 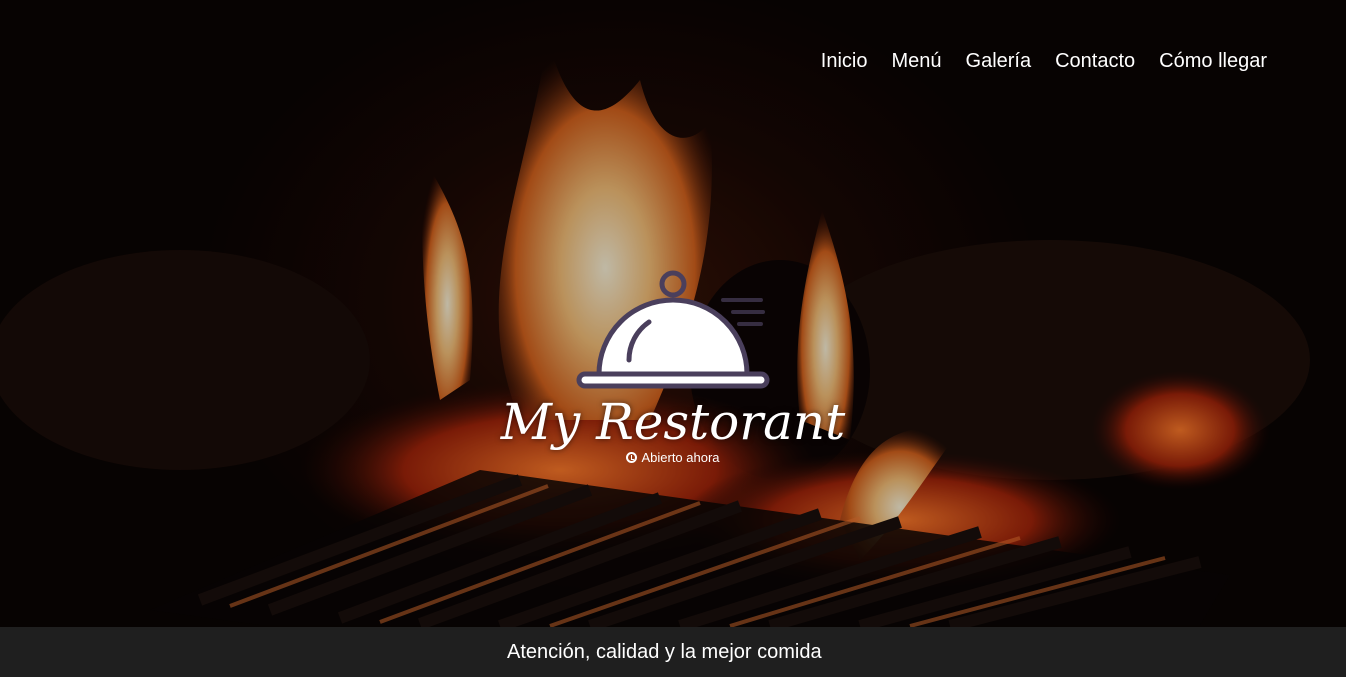 What do you see at coordinates (673, 329) in the screenshot?
I see `cloche-icon` at bounding box center [673, 329].